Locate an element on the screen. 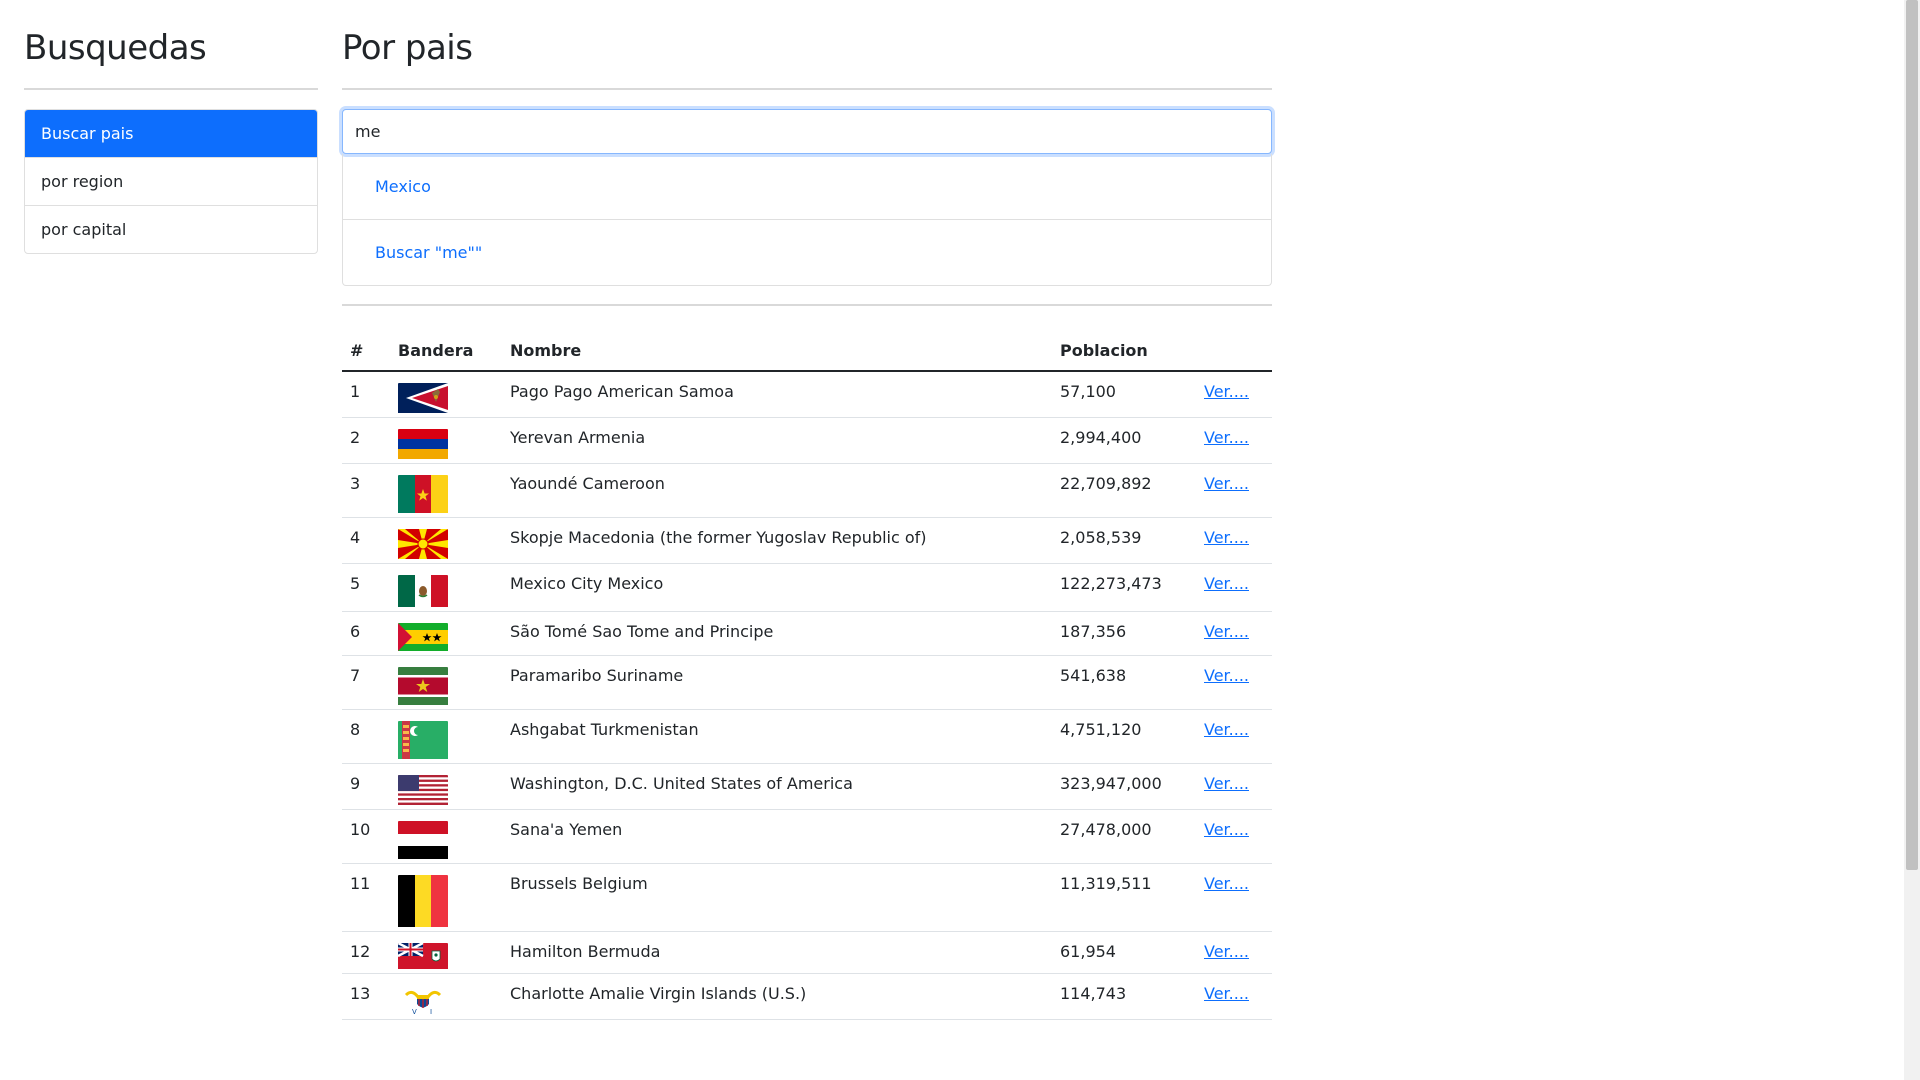  row-index: 11 is located at coordinates (366, 897).